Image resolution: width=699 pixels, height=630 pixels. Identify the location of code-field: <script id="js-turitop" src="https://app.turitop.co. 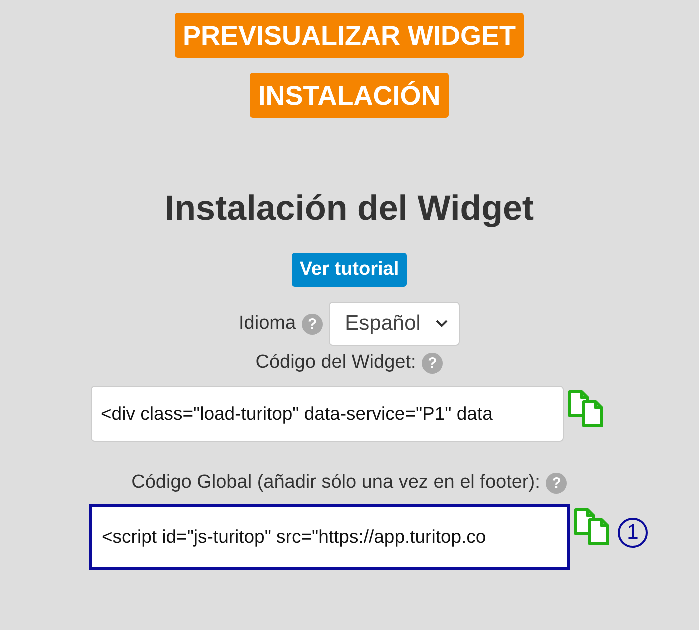
(329, 537).